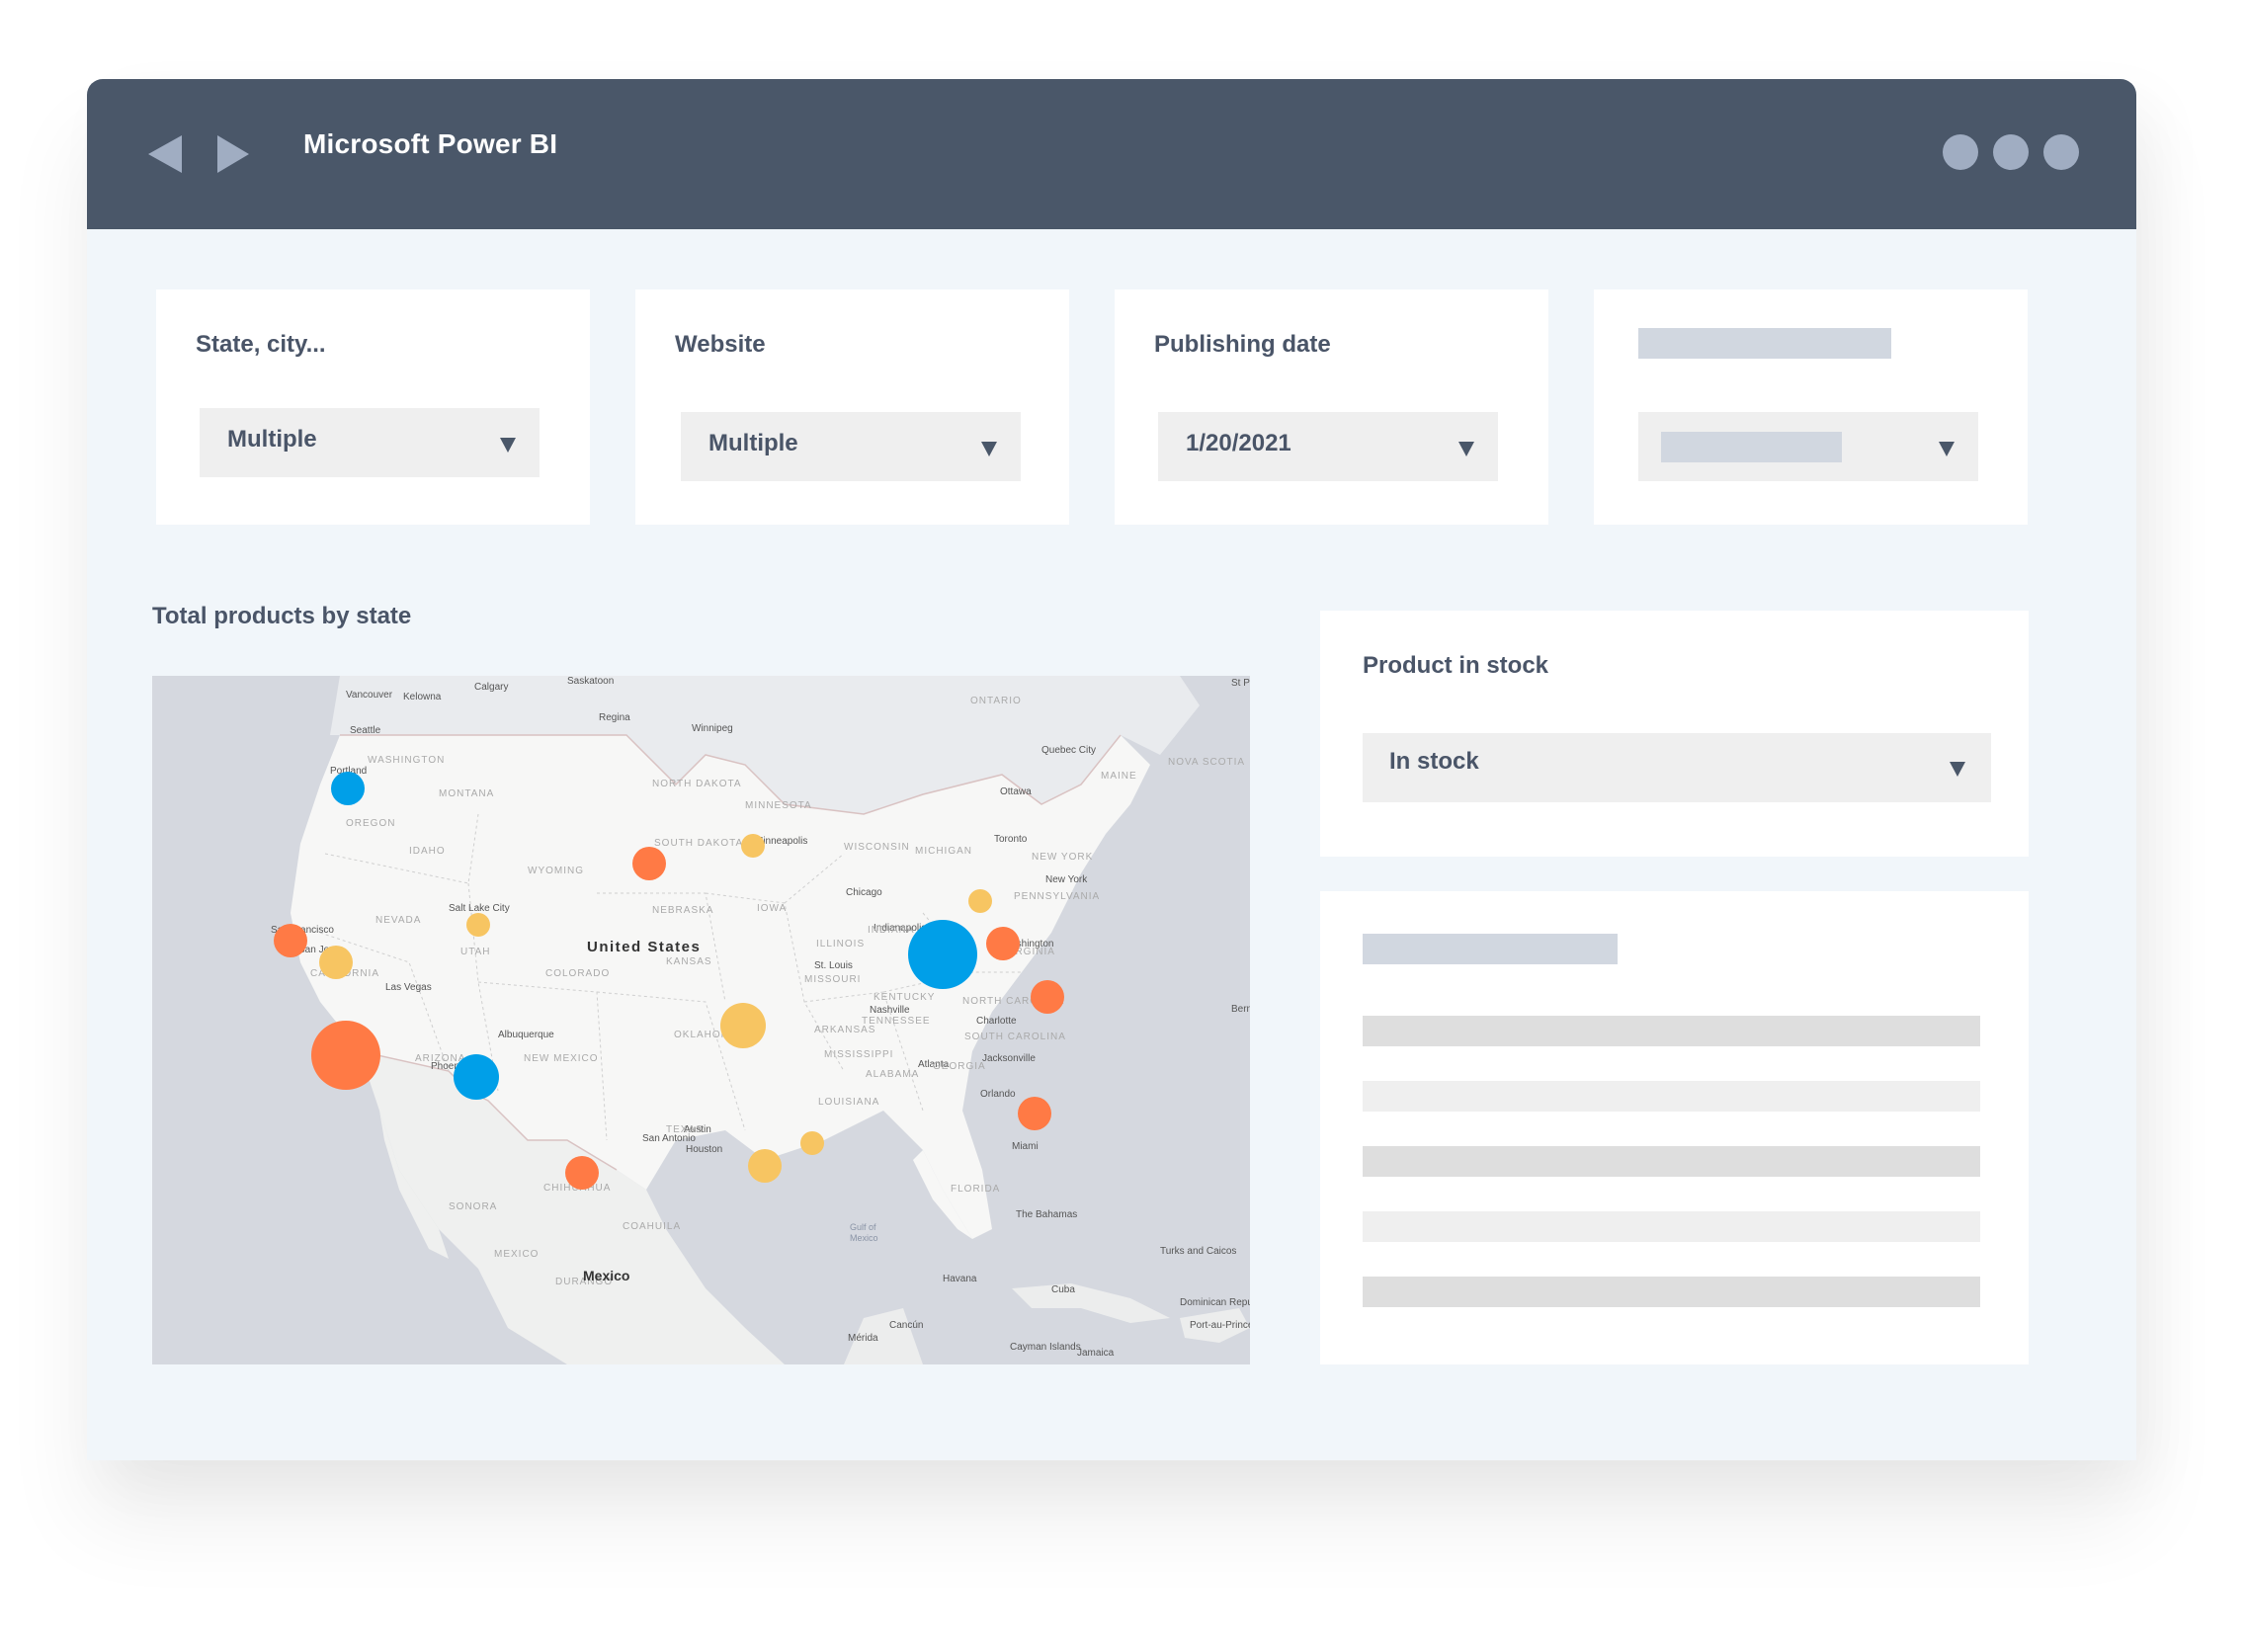 The image size is (2247, 1652). I want to click on svg-text: NEW YORK, so click(1062, 857).